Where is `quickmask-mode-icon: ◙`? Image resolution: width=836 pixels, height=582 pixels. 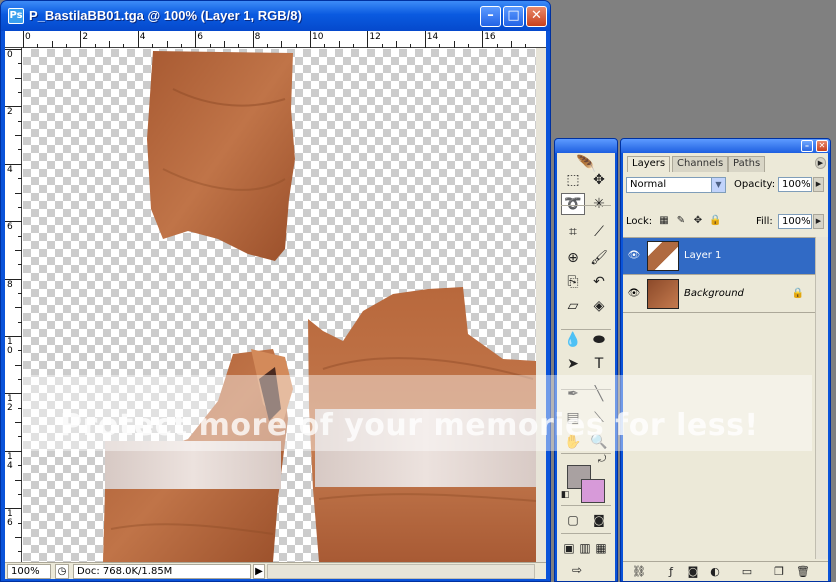 quickmask-mode-icon: ◙ is located at coordinates (599, 520).